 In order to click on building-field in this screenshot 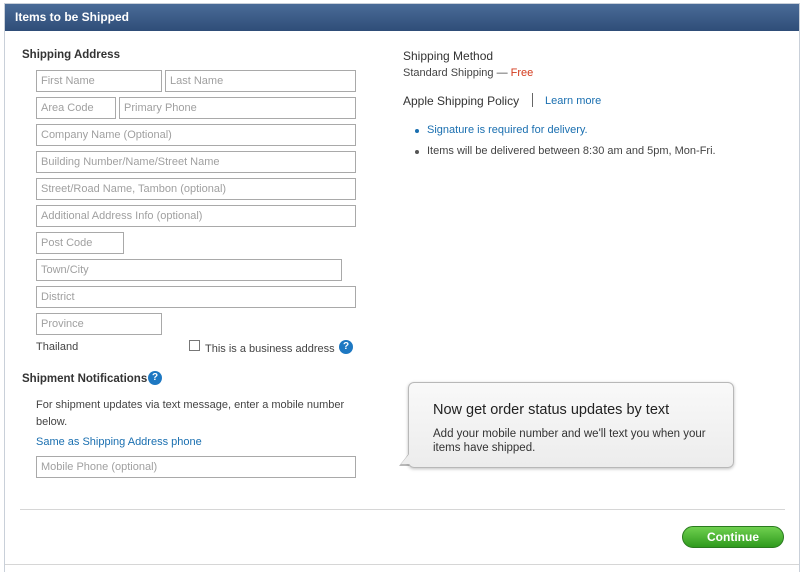, I will do `click(196, 162)`.